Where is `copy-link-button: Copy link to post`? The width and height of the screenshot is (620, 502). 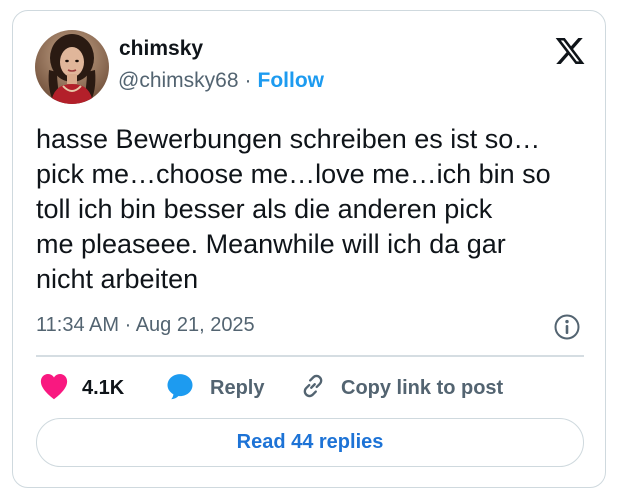 copy-link-button: Copy link to post is located at coordinates (401, 388).